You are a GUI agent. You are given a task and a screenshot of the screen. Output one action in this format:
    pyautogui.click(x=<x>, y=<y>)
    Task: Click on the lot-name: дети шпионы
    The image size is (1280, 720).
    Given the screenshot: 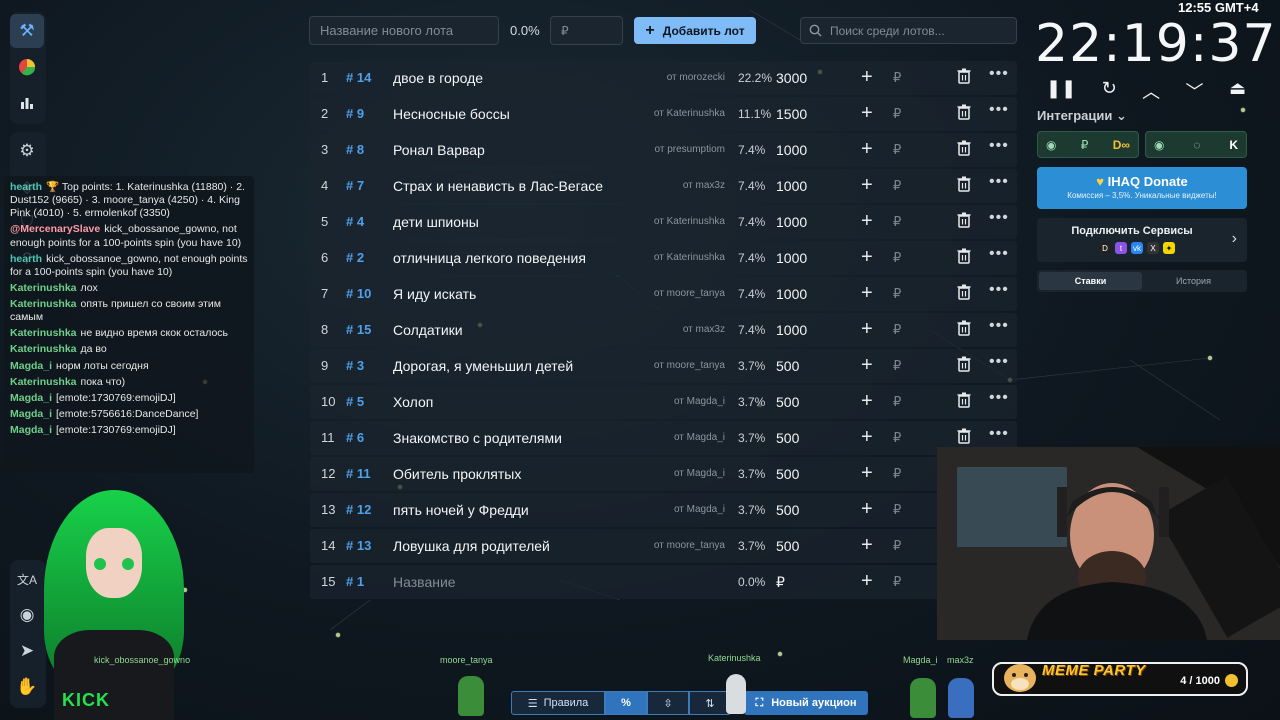 What is the action you would take?
    pyautogui.click(x=436, y=222)
    